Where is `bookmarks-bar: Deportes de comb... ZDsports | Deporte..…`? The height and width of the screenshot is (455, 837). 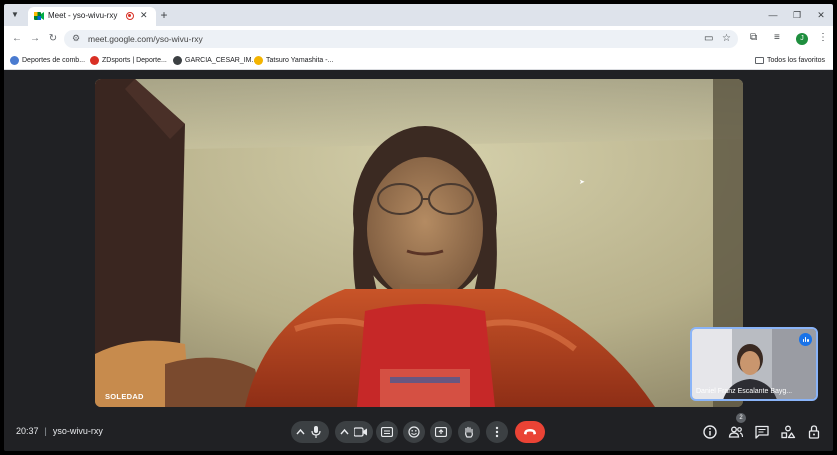 bookmarks-bar: Deportes de comb... ZDsports | Deporte..… is located at coordinates (418, 61).